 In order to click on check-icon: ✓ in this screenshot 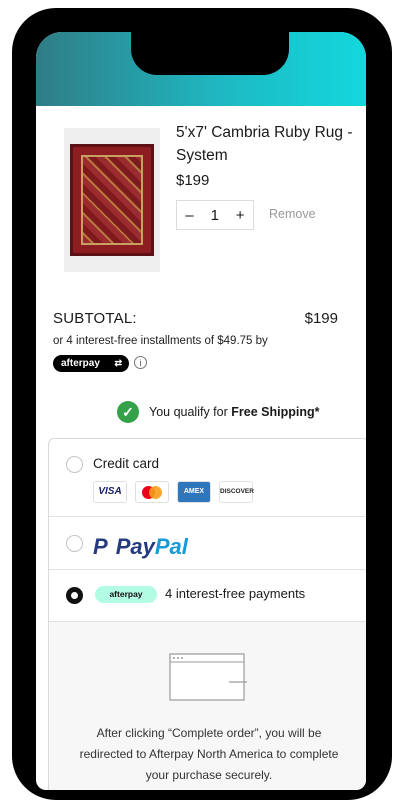, I will do `click(128, 412)`.